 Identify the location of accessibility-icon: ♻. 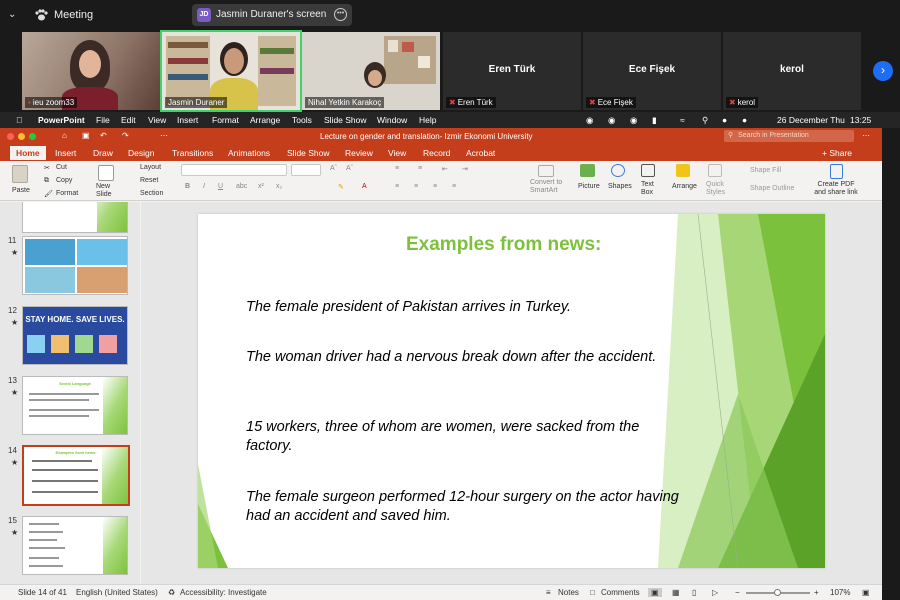
(171, 592).